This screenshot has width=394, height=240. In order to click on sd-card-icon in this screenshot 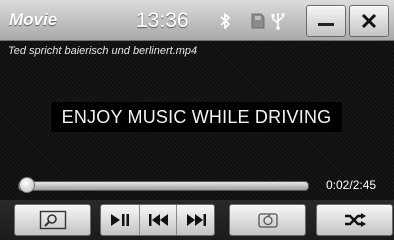, I will do `click(258, 21)`.